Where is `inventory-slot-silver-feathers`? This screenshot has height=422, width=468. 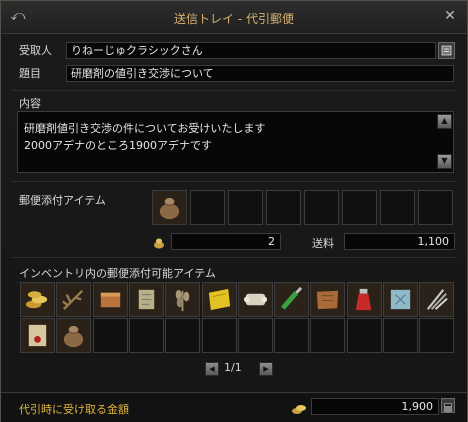 inventory-slot-silver-feathers is located at coordinates (436, 299).